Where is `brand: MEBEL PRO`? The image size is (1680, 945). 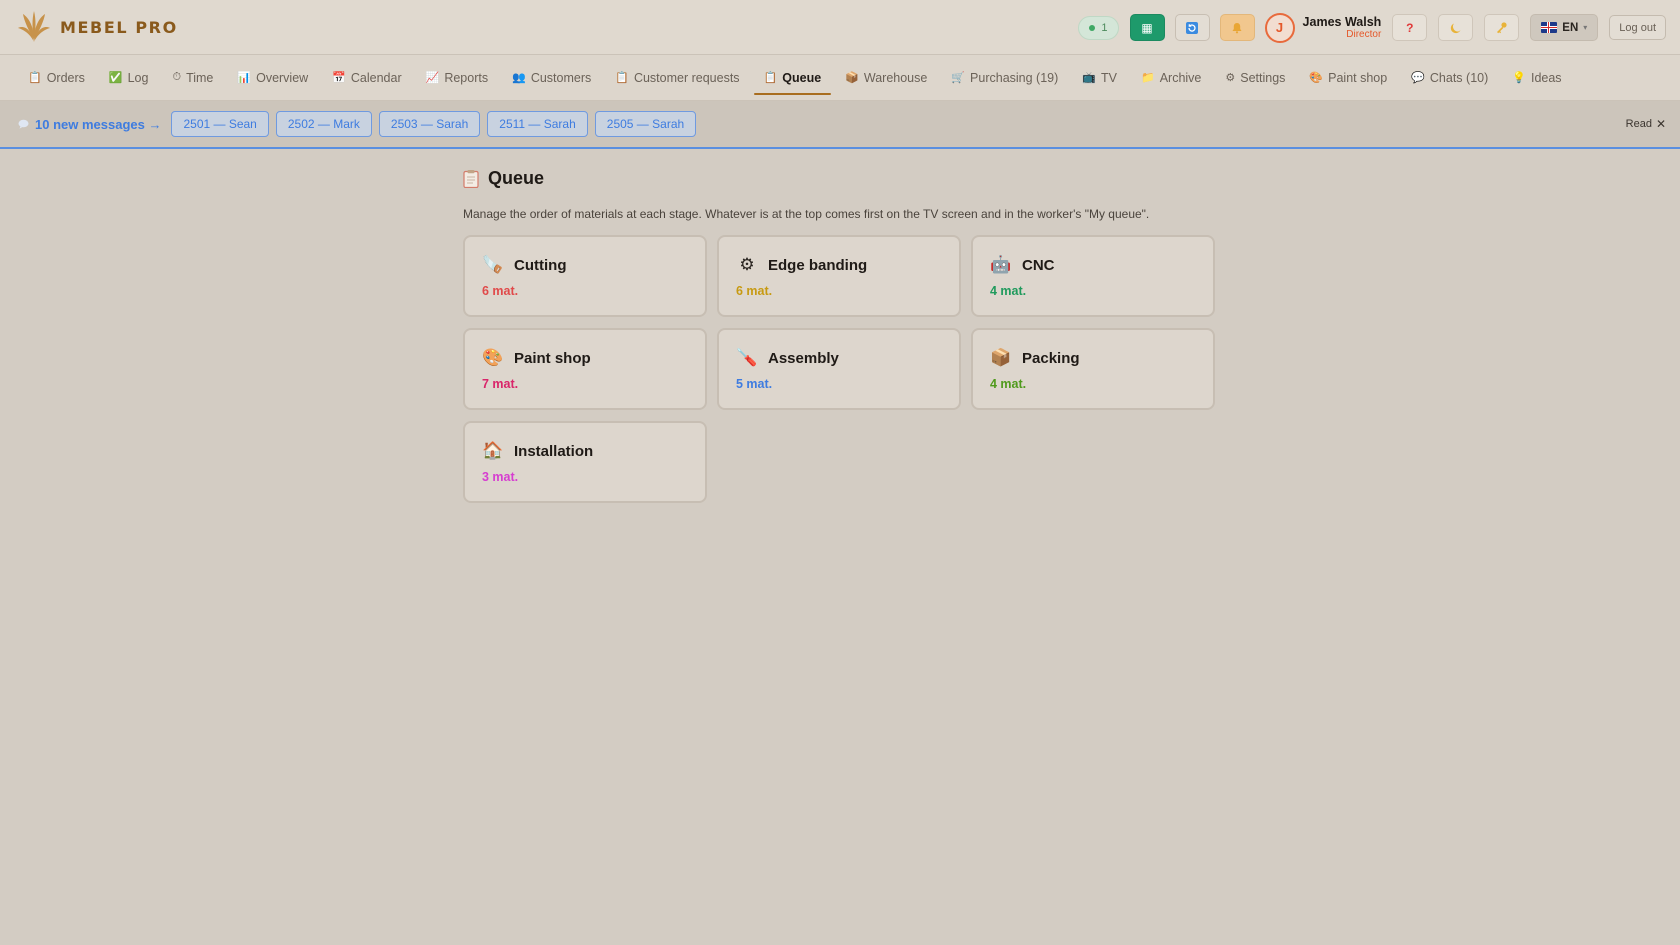 brand: MEBEL PRO is located at coordinates (97, 27).